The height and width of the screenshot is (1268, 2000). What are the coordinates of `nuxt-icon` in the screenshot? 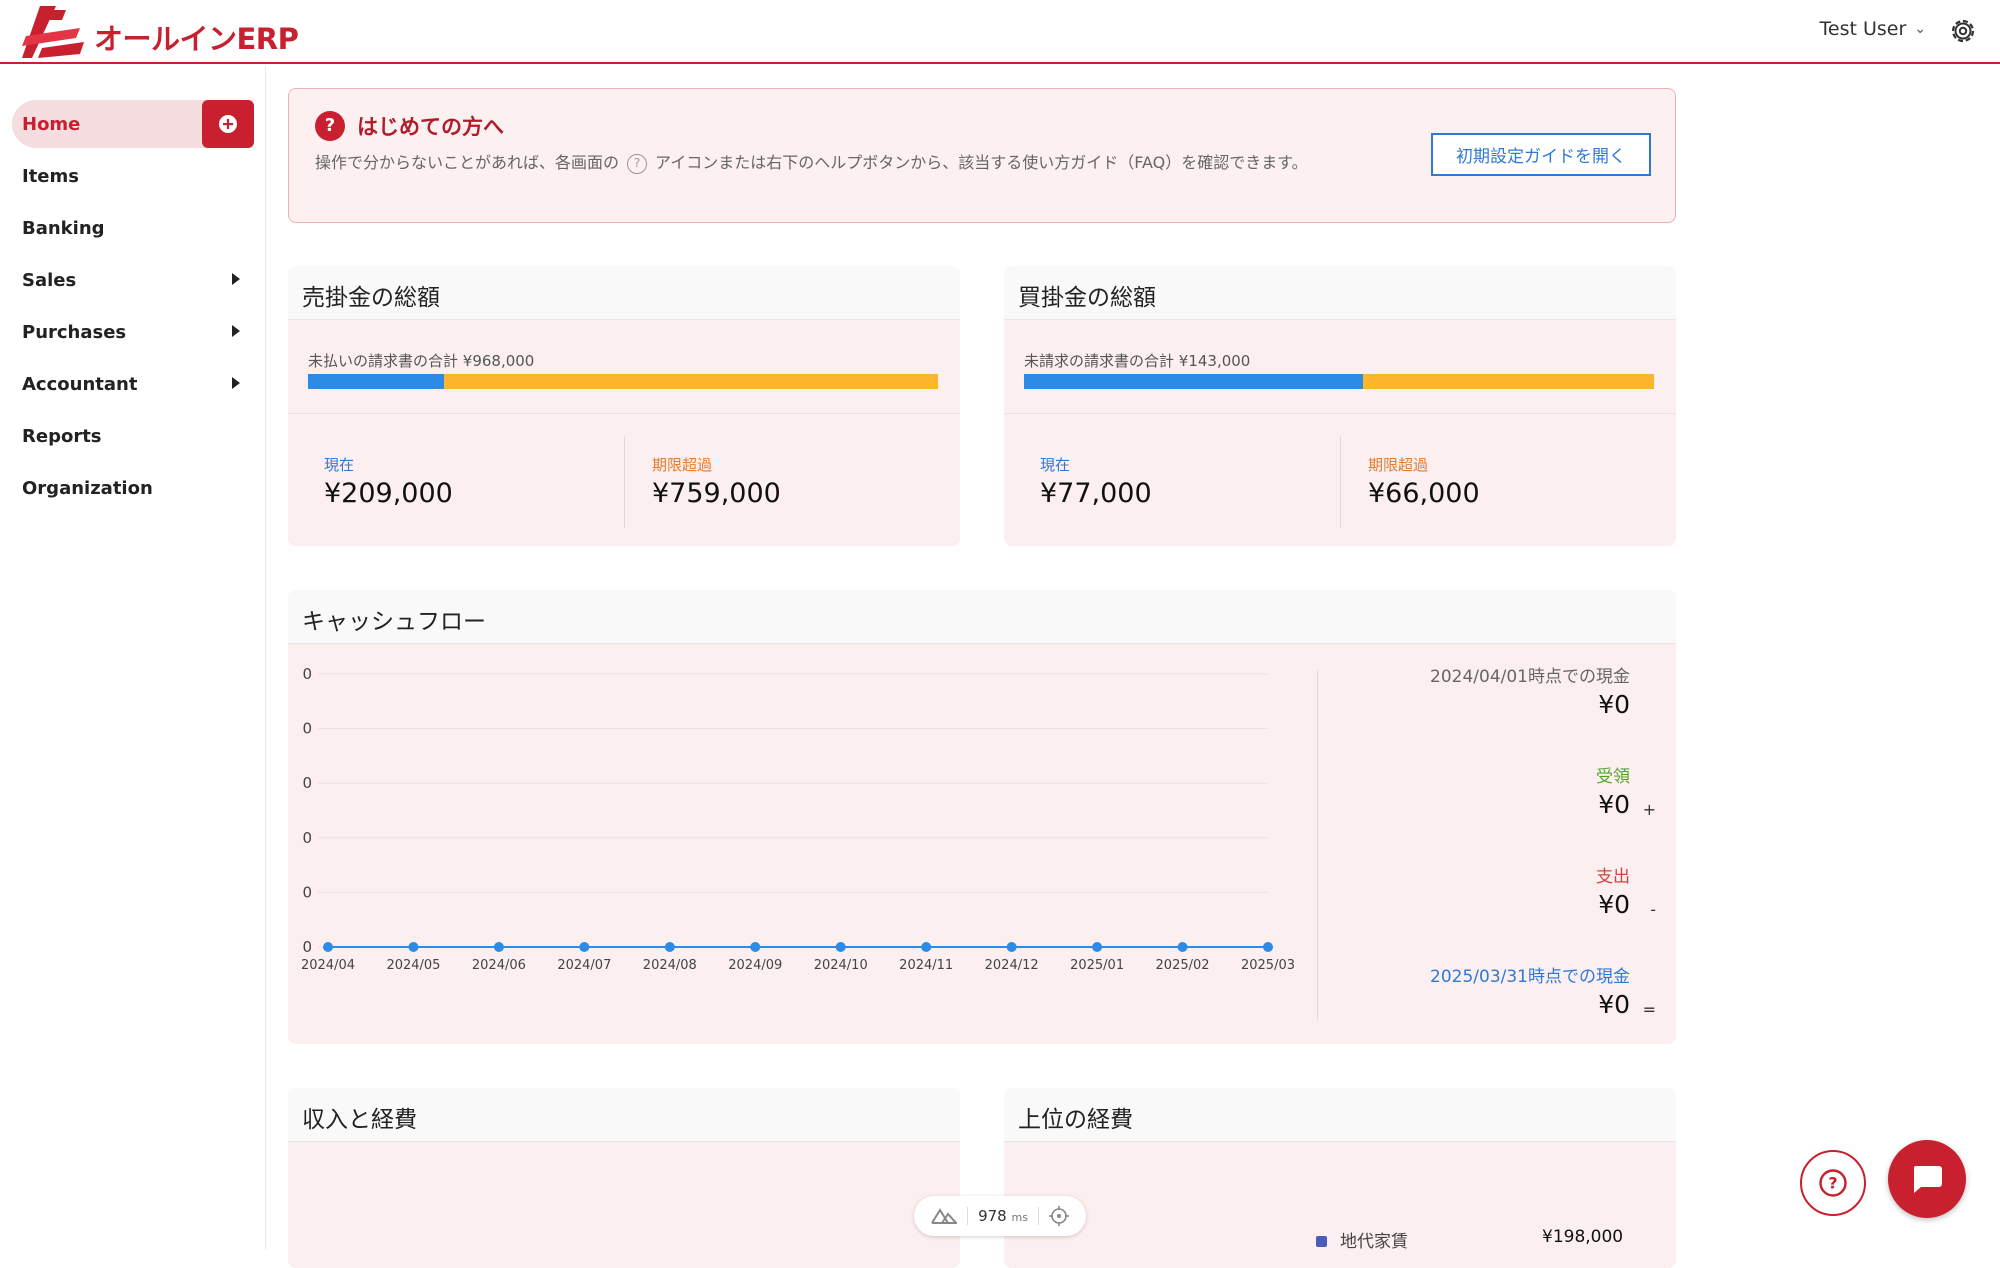 It's located at (944, 1216).